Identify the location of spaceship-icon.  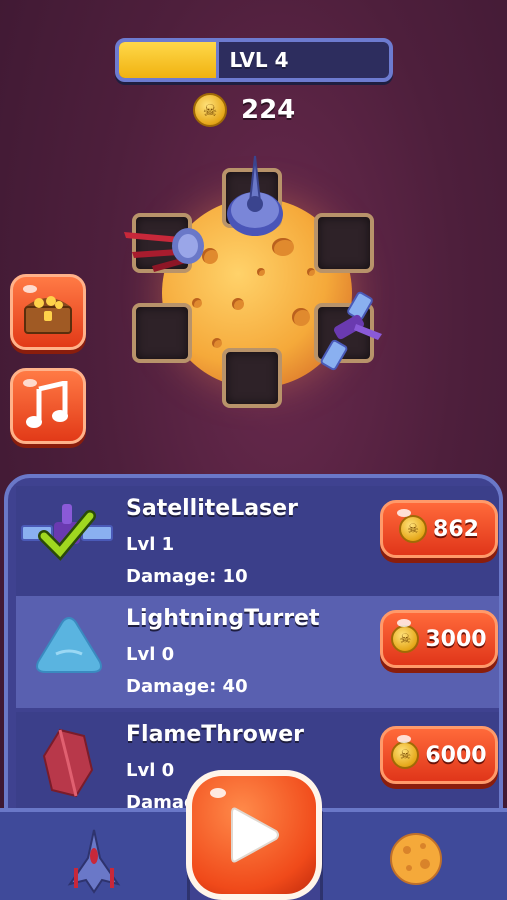
(94, 861).